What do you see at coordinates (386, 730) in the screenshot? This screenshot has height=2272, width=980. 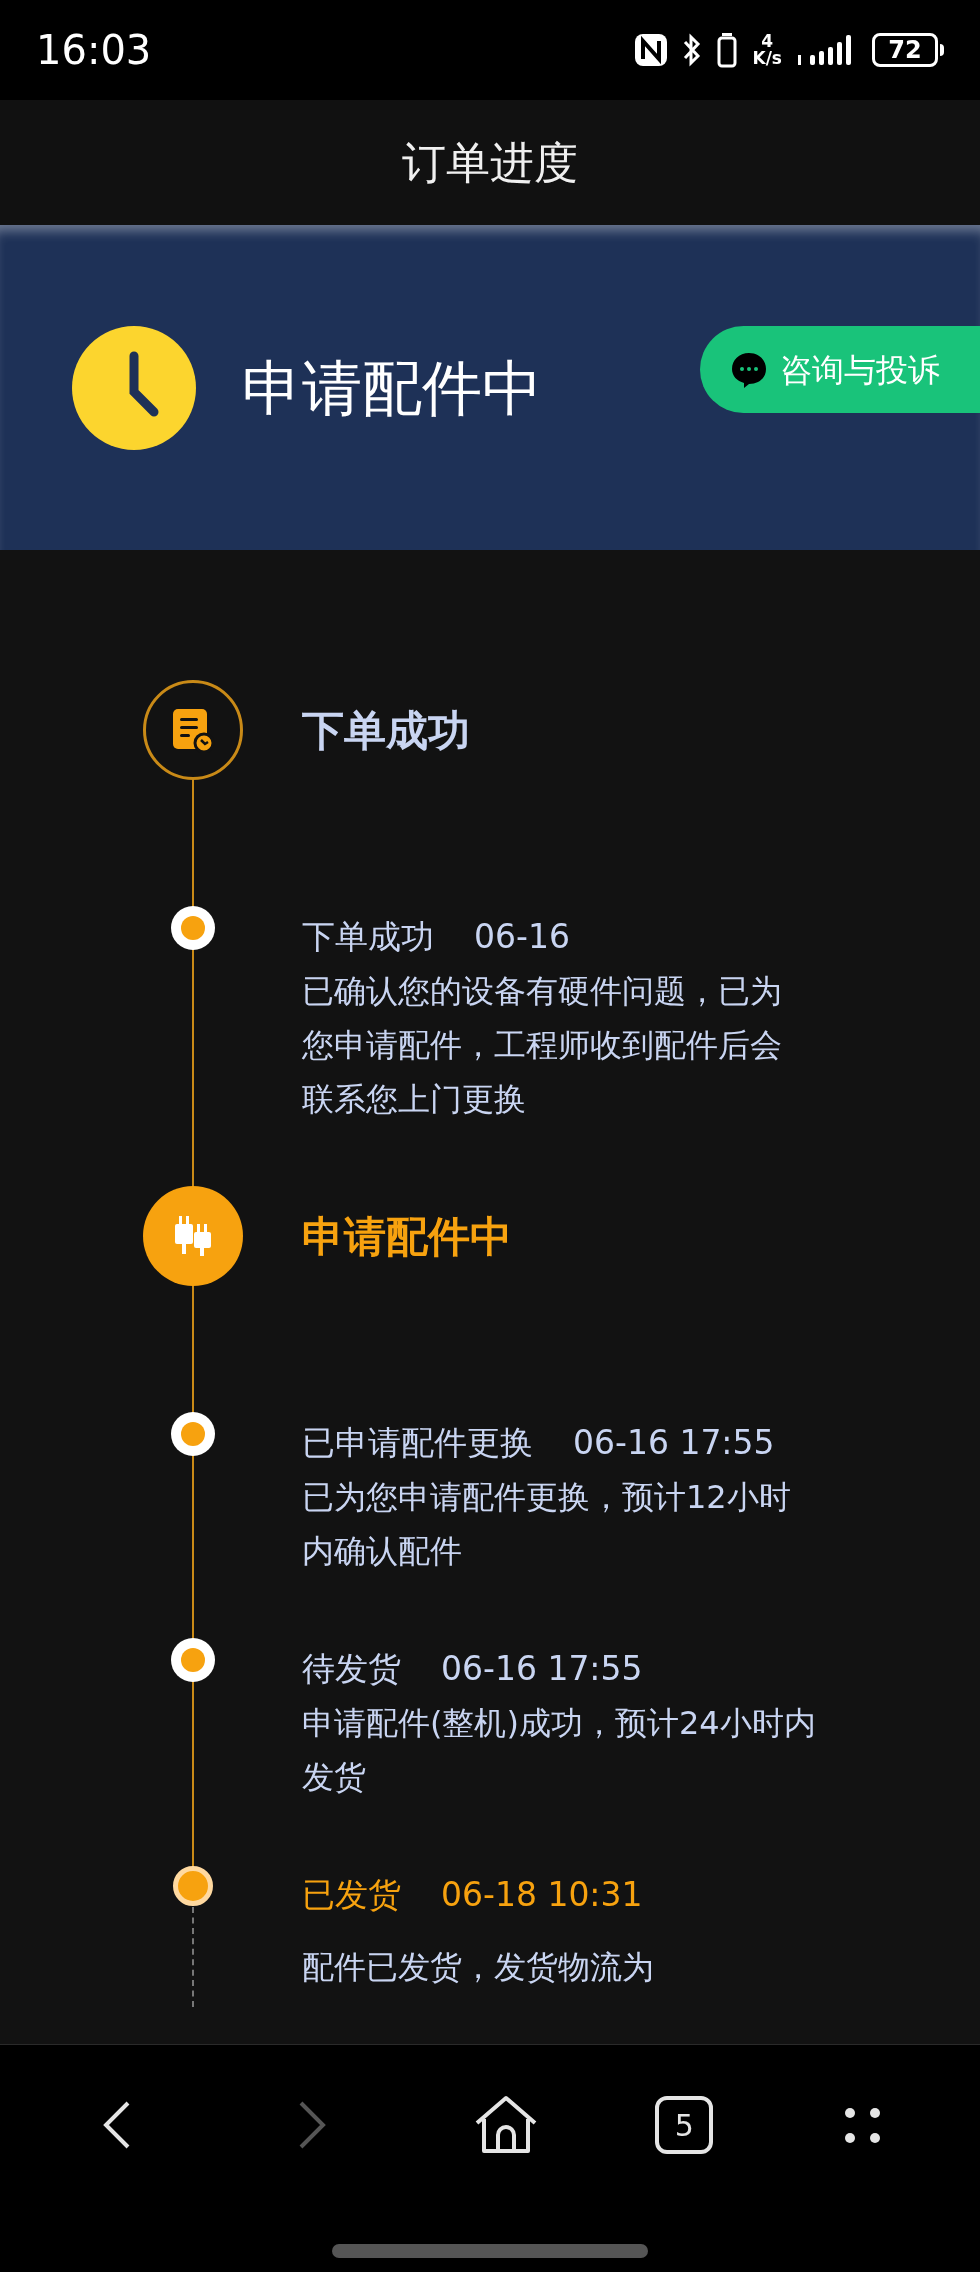 I see `stage-title: 下单成功` at bounding box center [386, 730].